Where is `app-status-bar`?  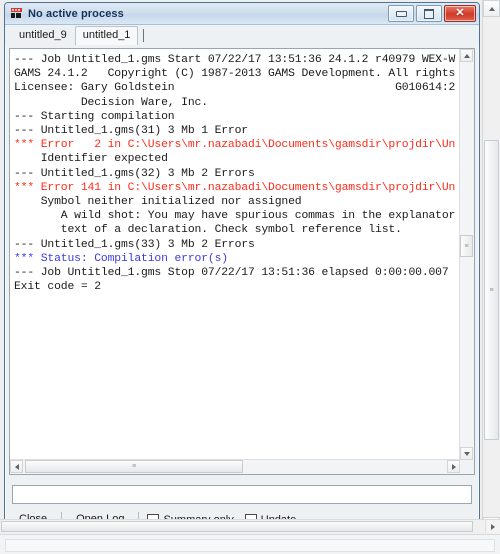 app-status-bar is located at coordinates (250, 544).